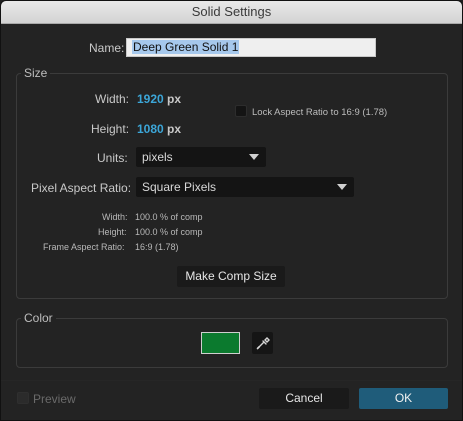  Describe the element at coordinates (251, 47) in the screenshot. I see `name-field: Deep Green Solid 1` at that location.